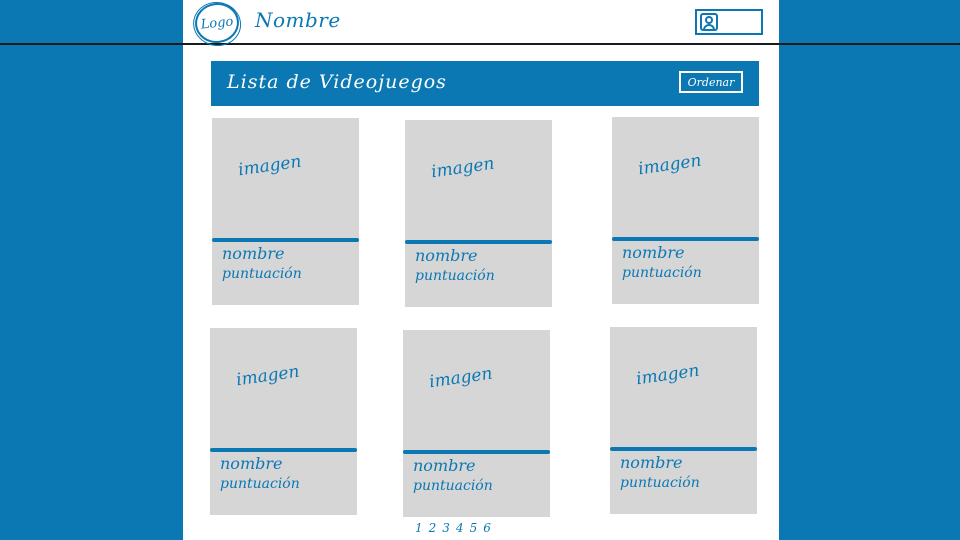  I want to click on page-link-6: 6, so click(487, 528).